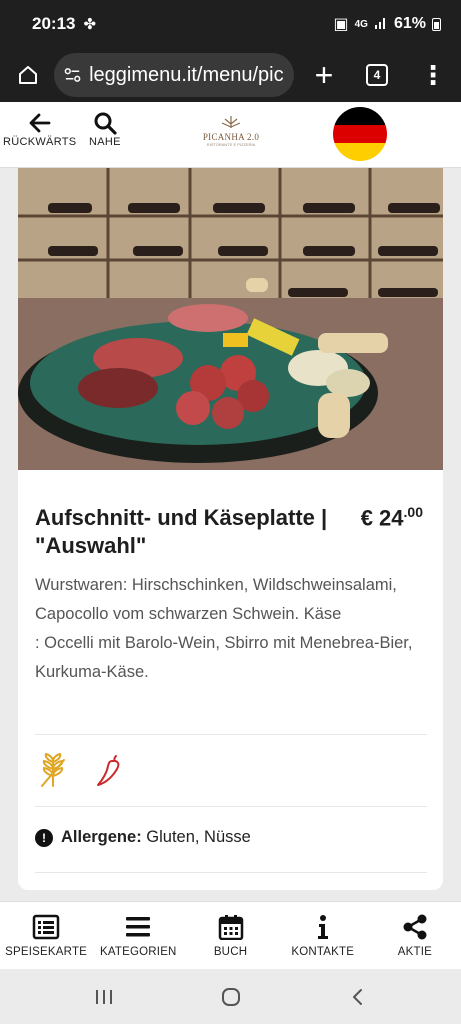 This screenshot has width=461, height=1024. What do you see at coordinates (231, 144) in the screenshot?
I see `logo-subtitle: RISTORANTE E PIZZERIA` at bounding box center [231, 144].